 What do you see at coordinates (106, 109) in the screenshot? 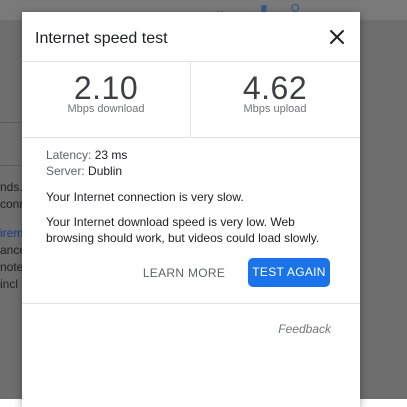
I see `download-speed-unit: Mbps download` at bounding box center [106, 109].